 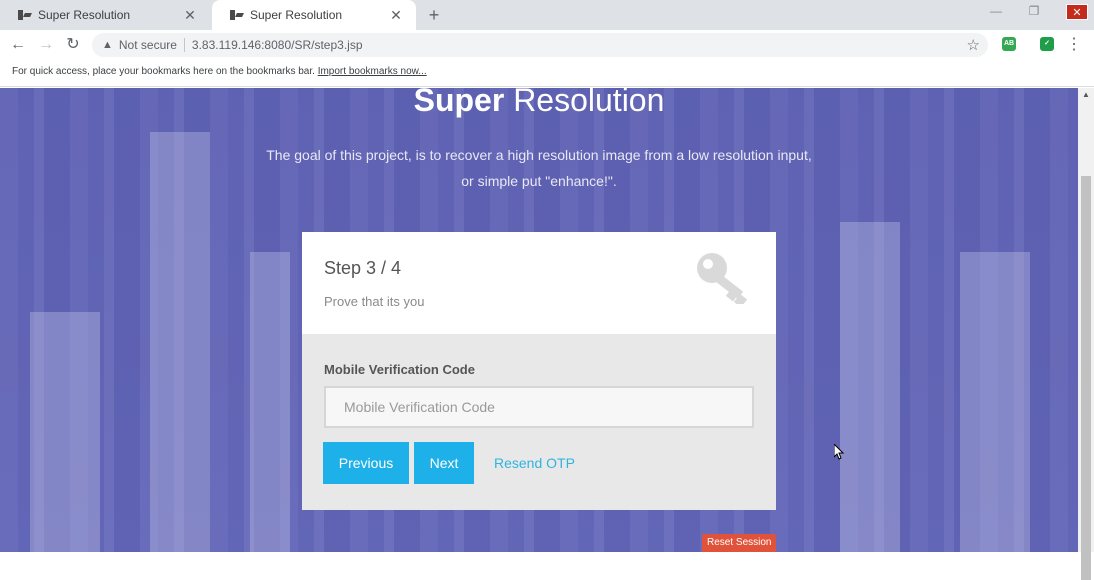 What do you see at coordinates (1034, 11) in the screenshot?
I see `maximize-icon: ❐` at bounding box center [1034, 11].